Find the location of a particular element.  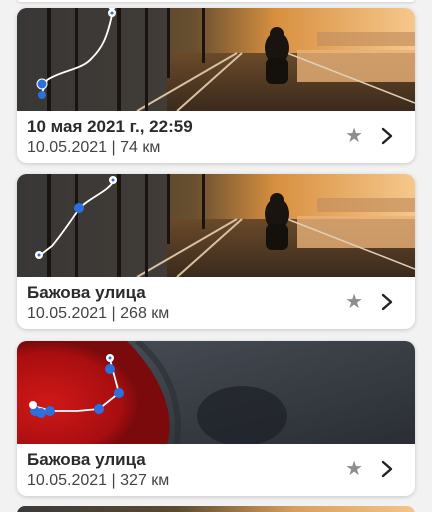

previous-card-edge is located at coordinates (216, 1).